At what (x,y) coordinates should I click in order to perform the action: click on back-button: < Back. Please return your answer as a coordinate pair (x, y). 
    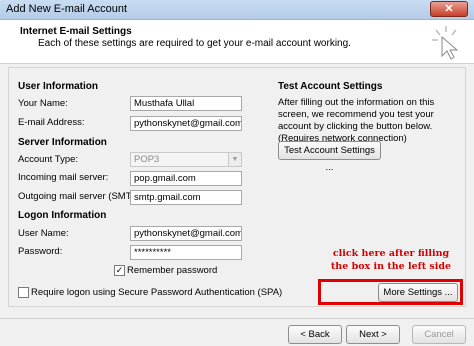
    Looking at the image, I should click on (315, 334).